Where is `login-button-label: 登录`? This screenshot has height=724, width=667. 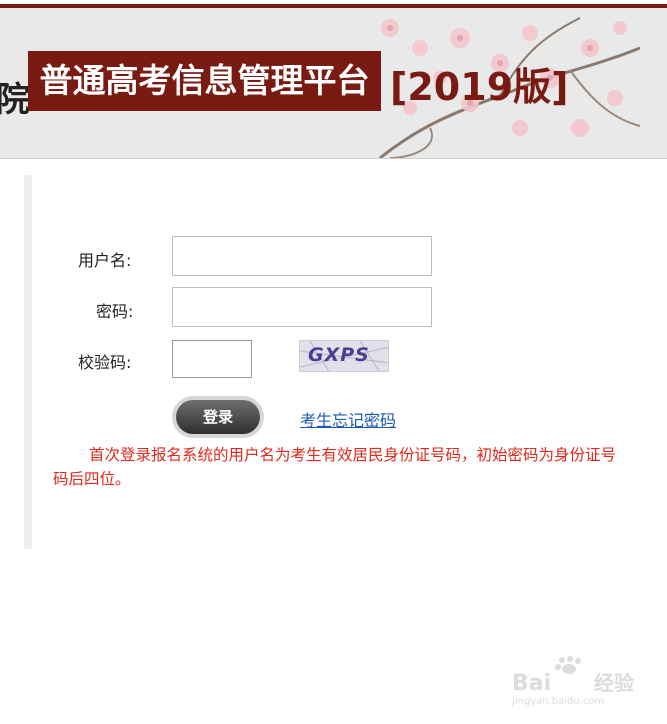
login-button-label: 登录 is located at coordinates (218, 417).